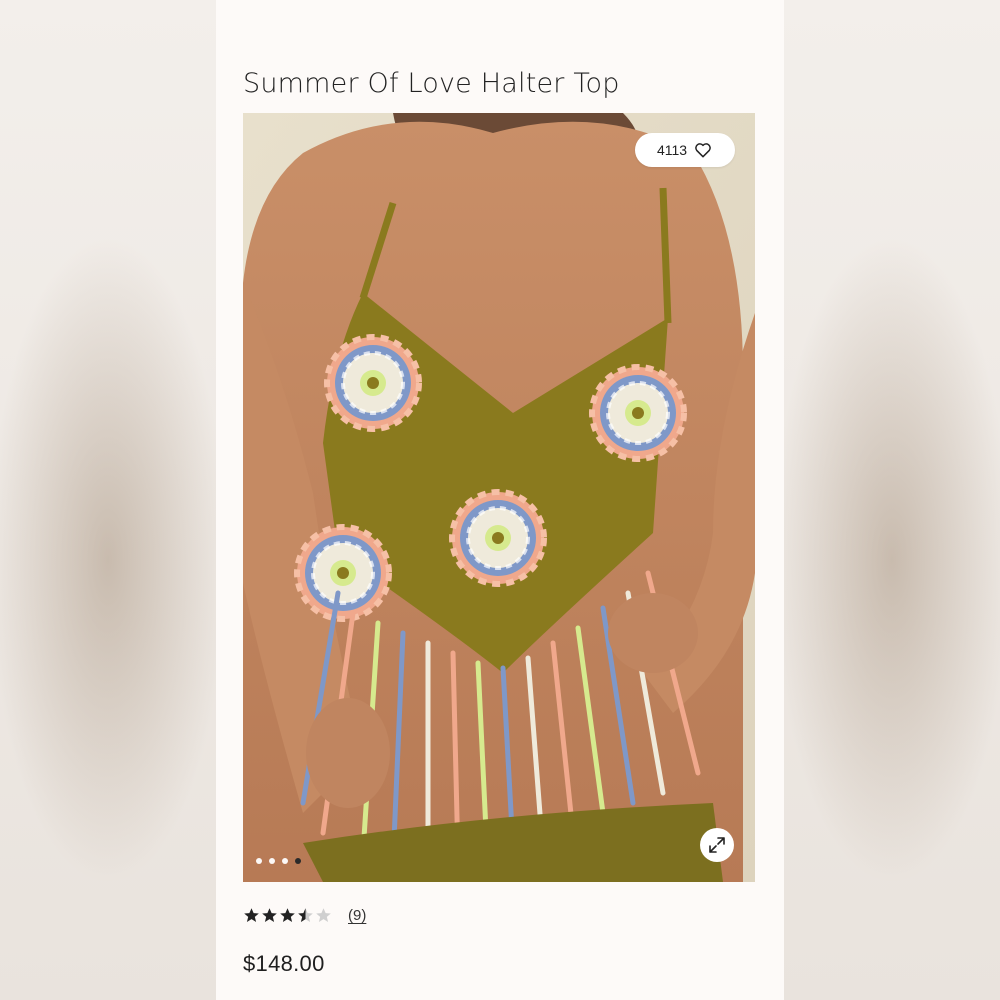  I want to click on product-title: Summer Of Love Halter Top, so click(431, 83).